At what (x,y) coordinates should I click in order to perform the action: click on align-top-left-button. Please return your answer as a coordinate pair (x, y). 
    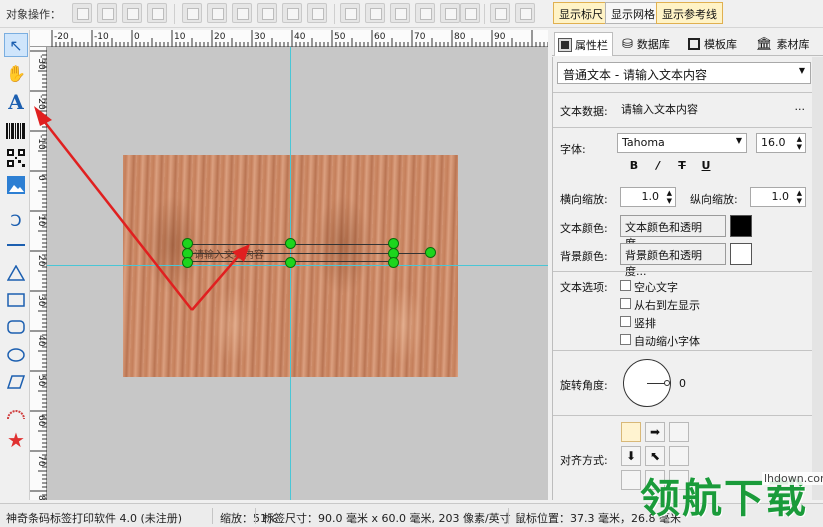
    Looking at the image, I should click on (631, 432).